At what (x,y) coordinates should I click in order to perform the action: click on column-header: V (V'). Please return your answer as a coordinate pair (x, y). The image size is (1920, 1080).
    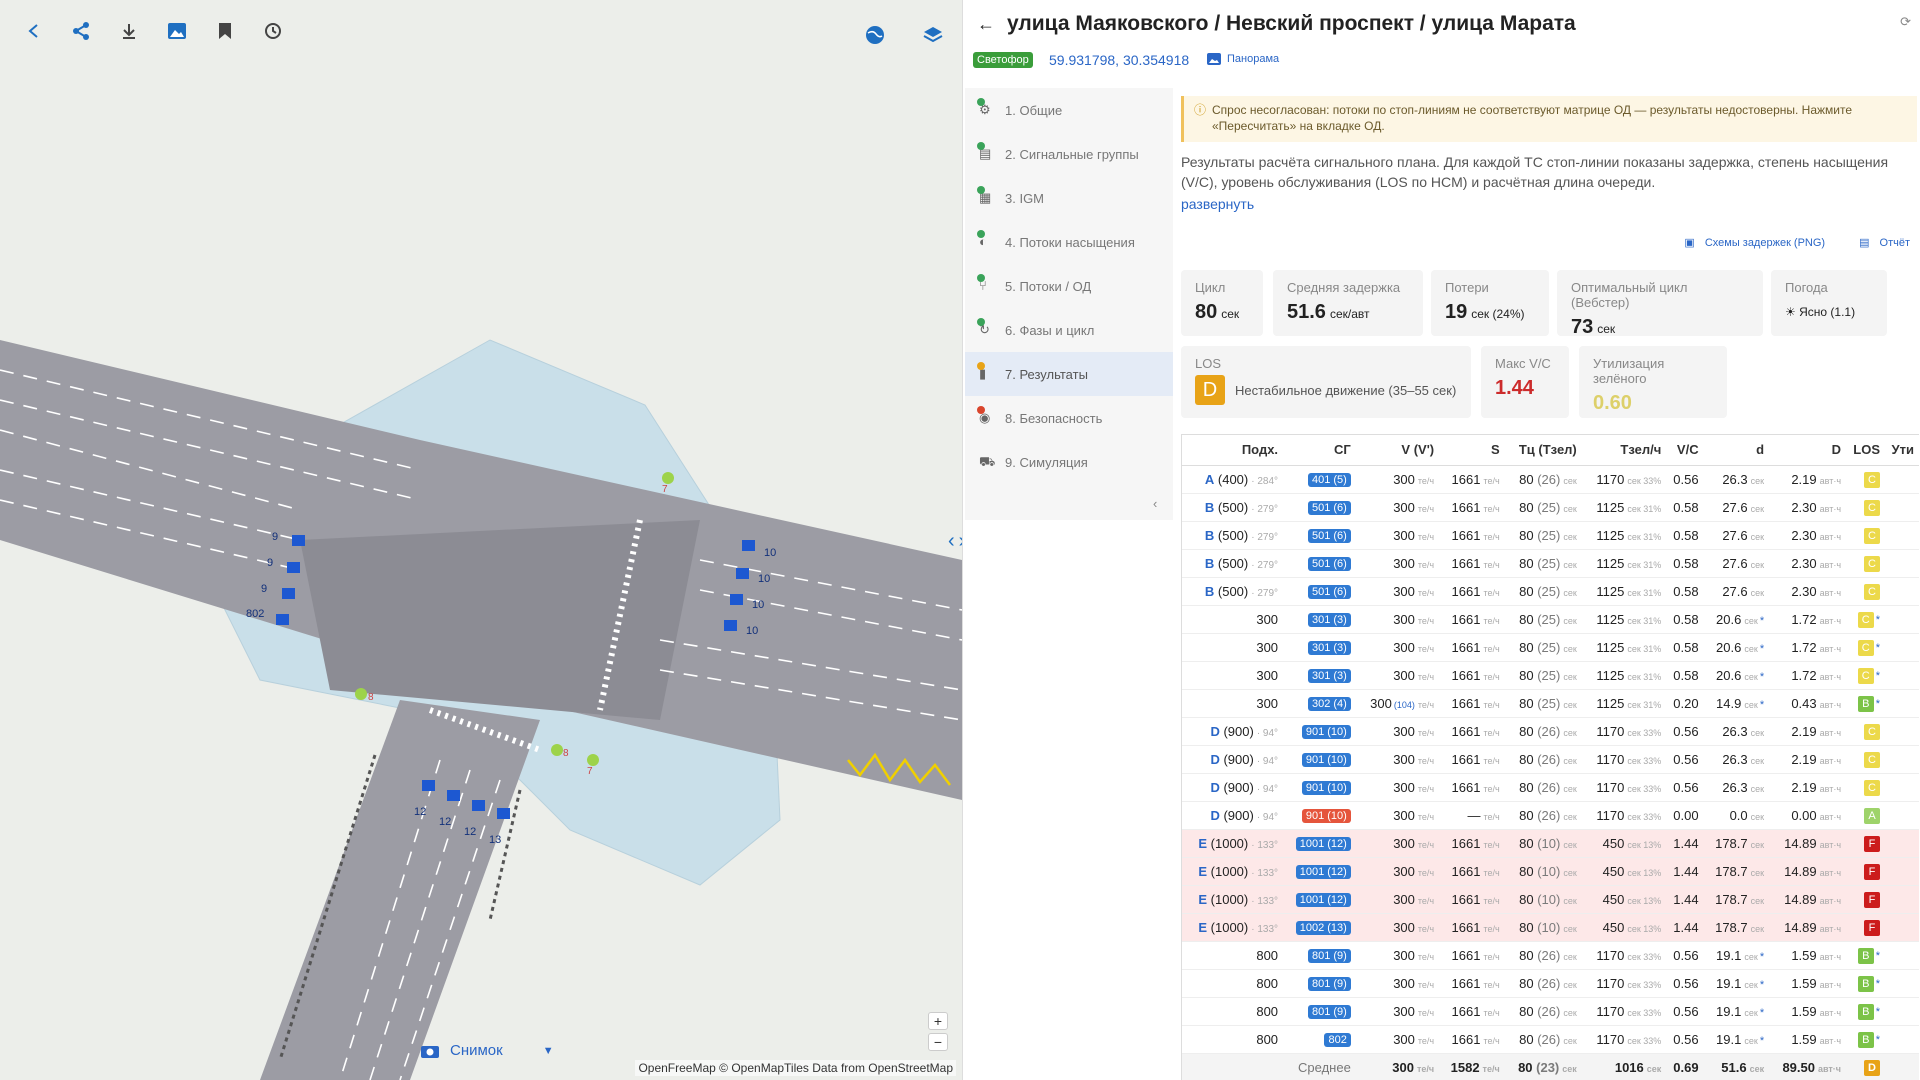
    Looking at the image, I should click on (1398, 450).